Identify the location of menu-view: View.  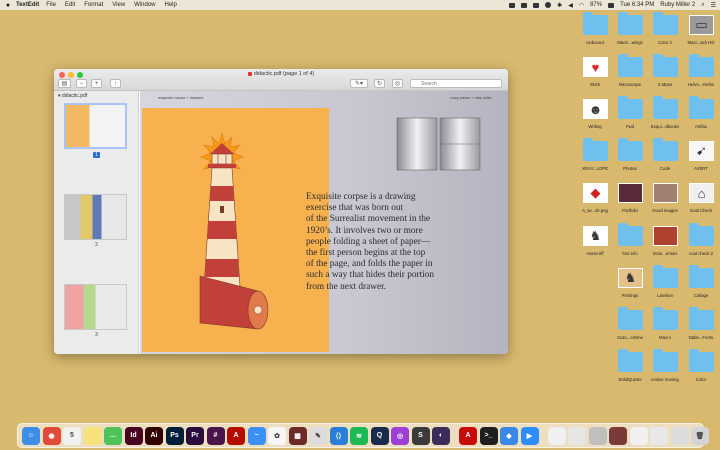
(118, 5).